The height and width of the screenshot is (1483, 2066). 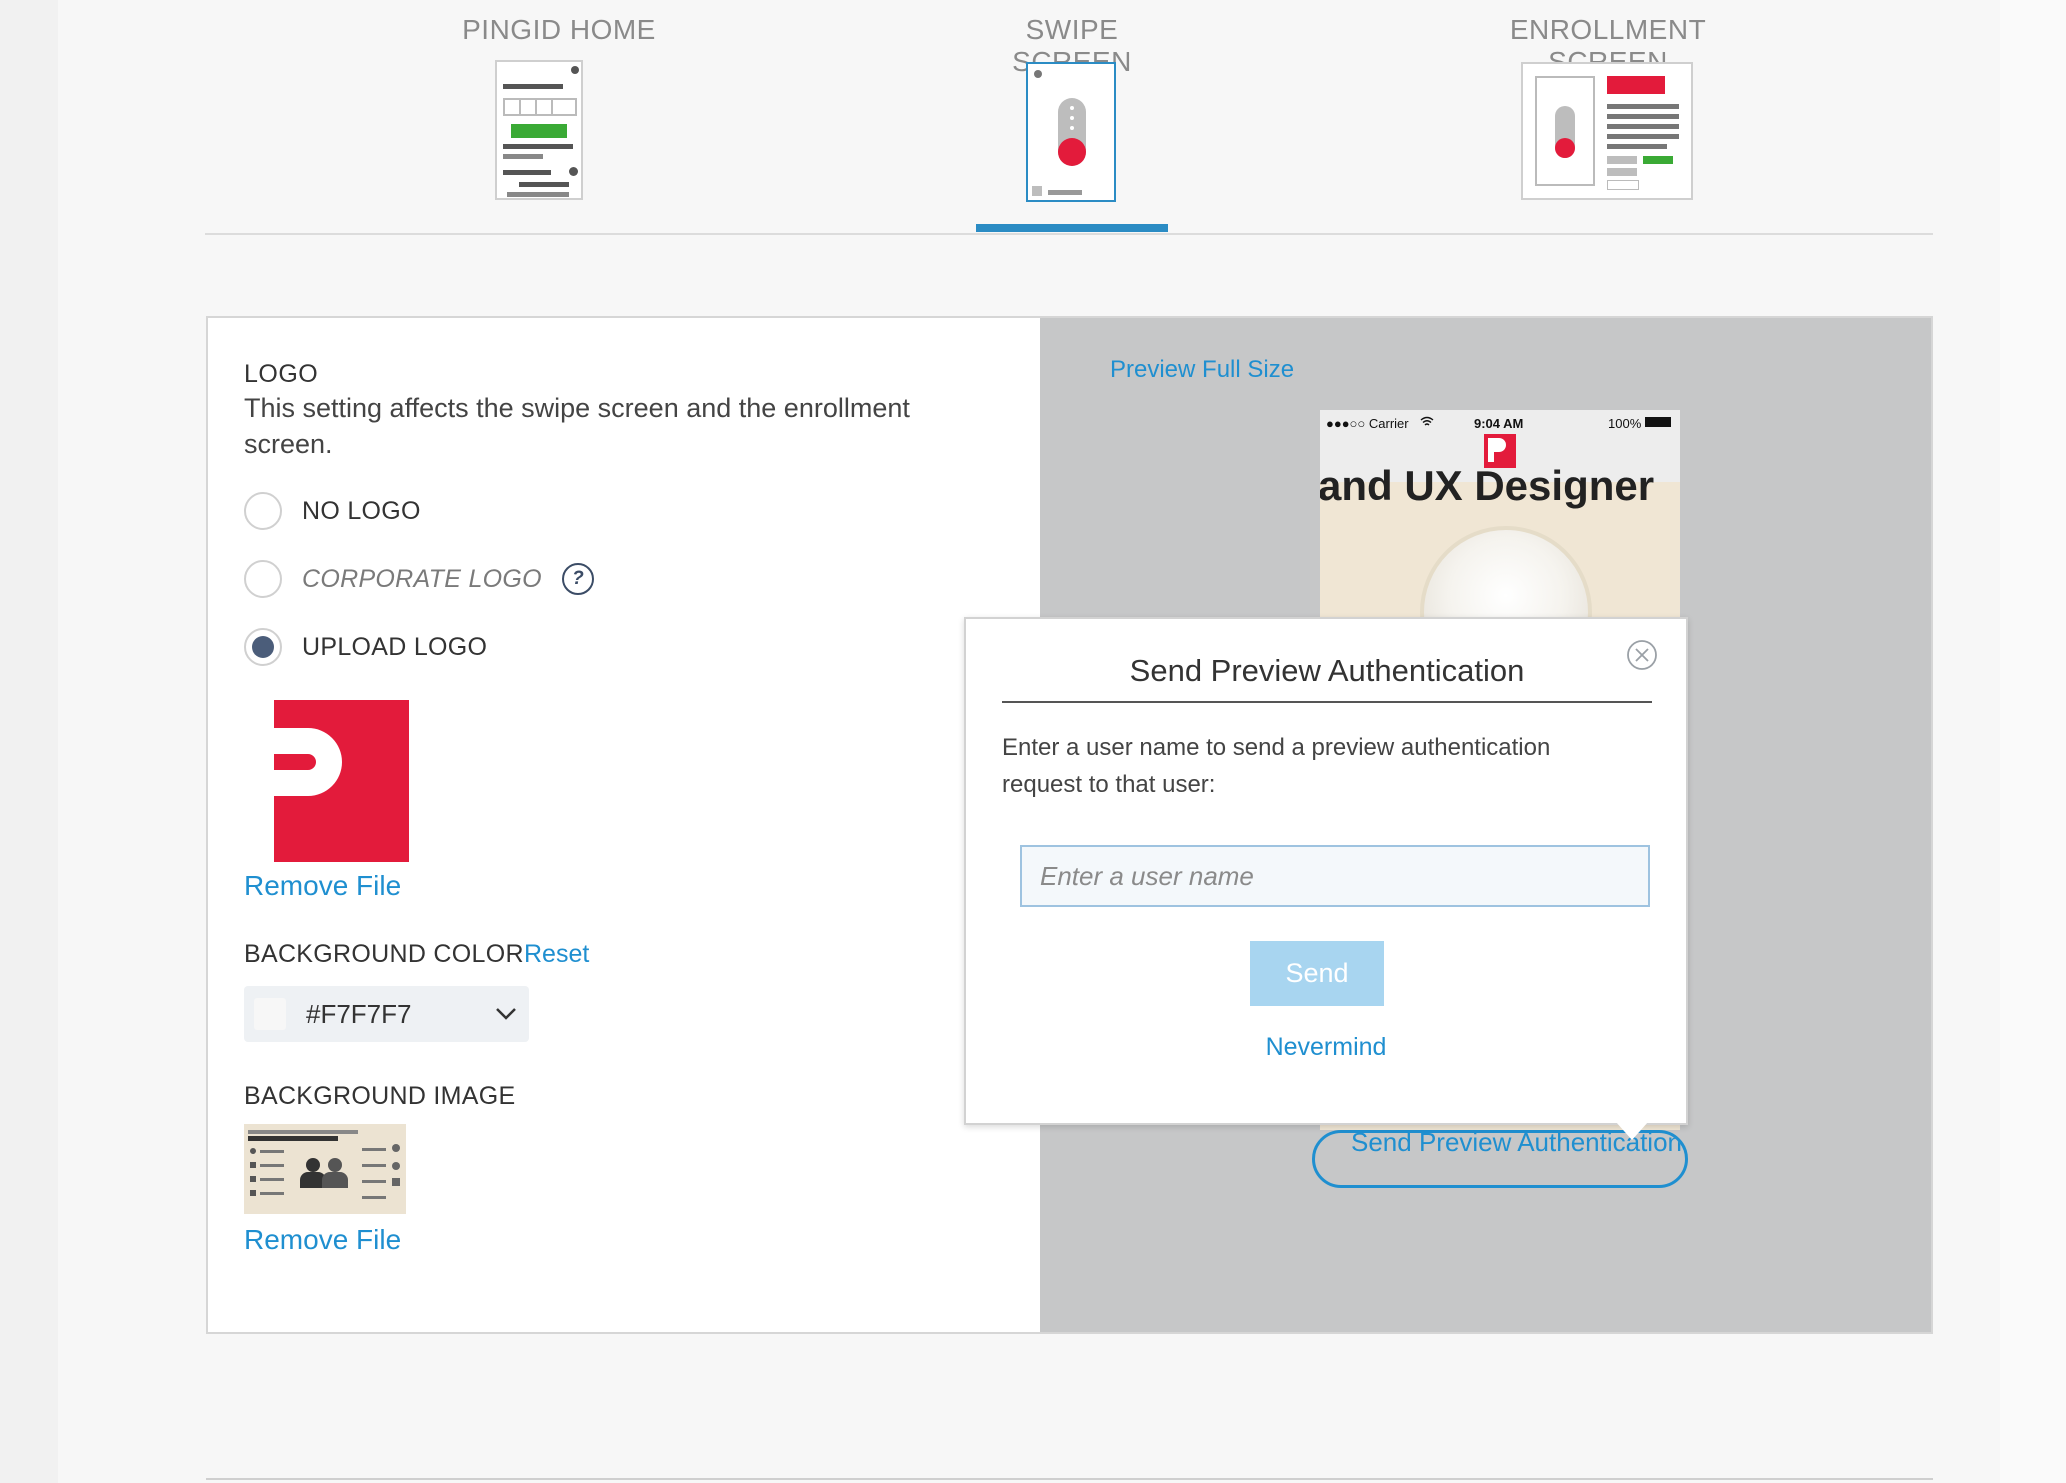 I want to click on remove-logo-file-link: Remove File, so click(x=322, y=886).